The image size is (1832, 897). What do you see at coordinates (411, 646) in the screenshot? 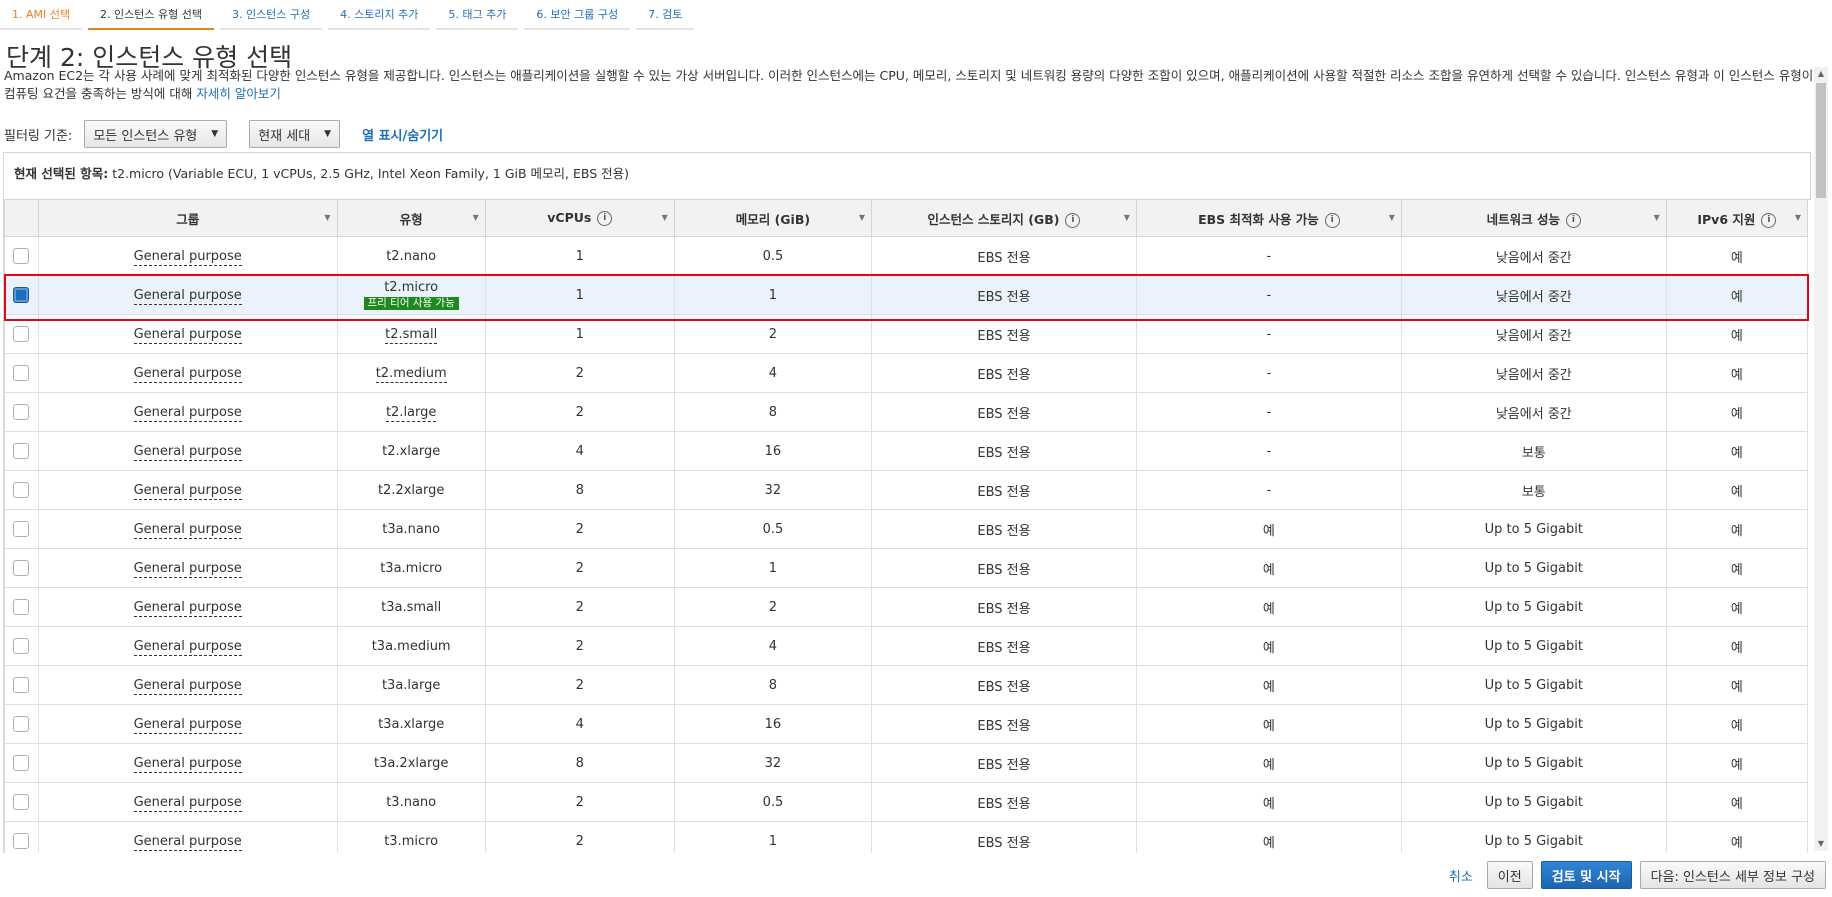
I see `type-value: t3a.medium` at bounding box center [411, 646].